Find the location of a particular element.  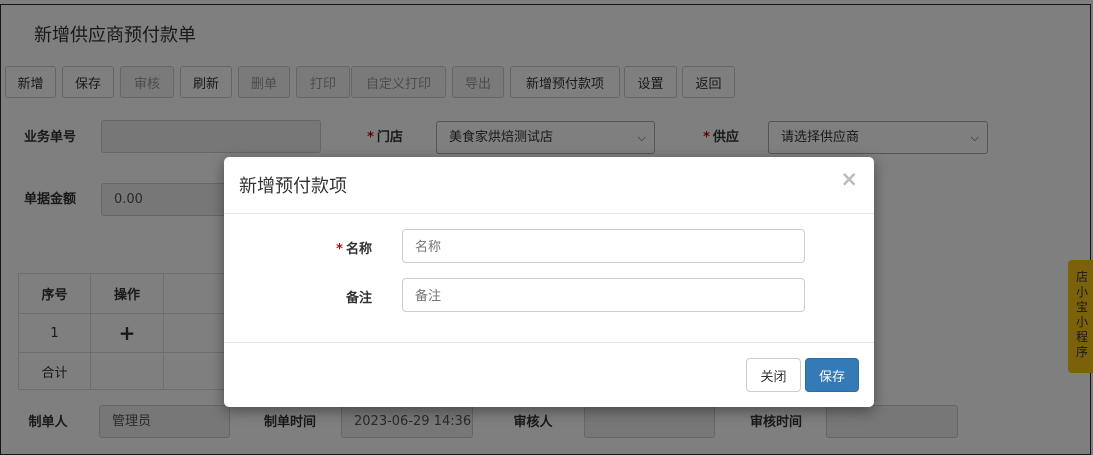

close-button: 关闭 is located at coordinates (773, 375).